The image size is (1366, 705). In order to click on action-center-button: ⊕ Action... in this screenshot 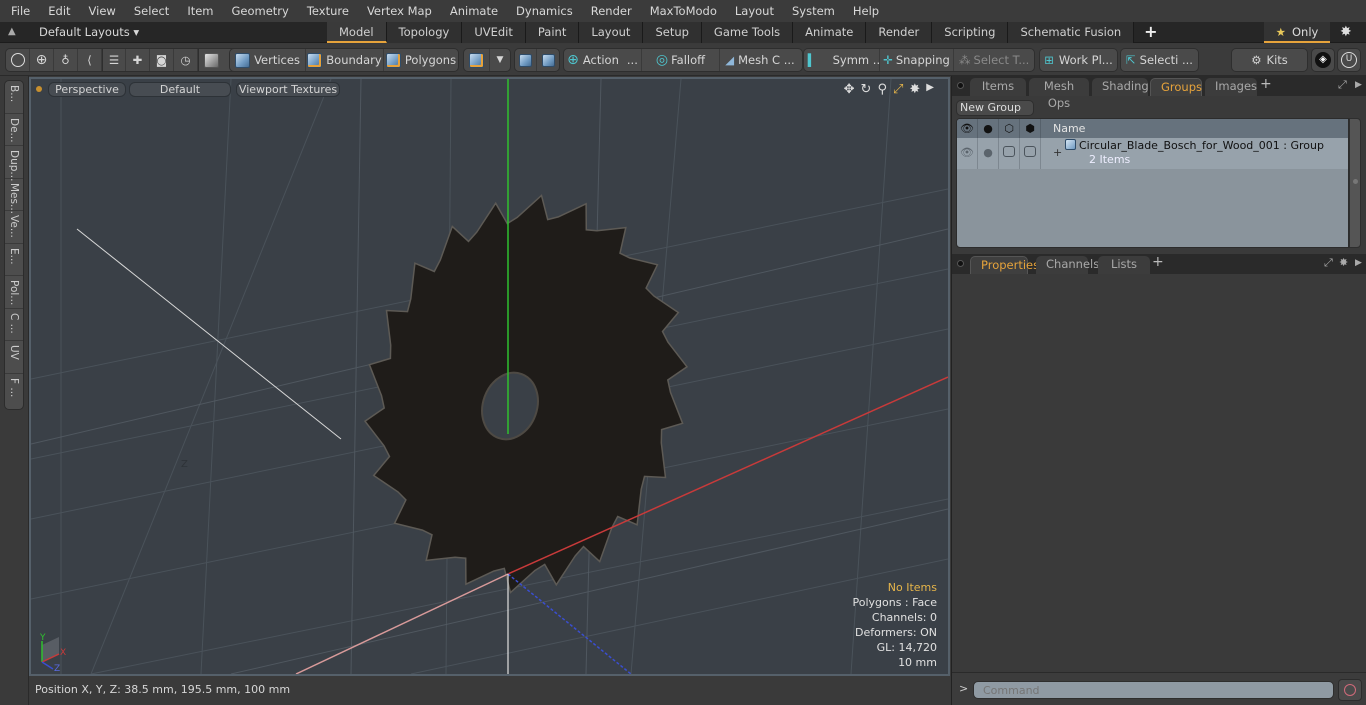, I will do `click(603, 60)`.